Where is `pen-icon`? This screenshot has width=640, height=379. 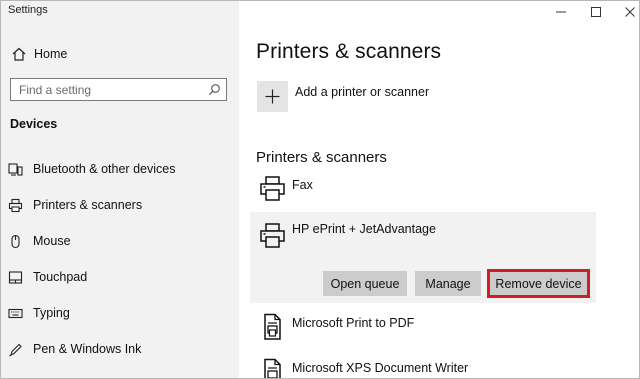 pen-icon is located at coordinates (15, 349).